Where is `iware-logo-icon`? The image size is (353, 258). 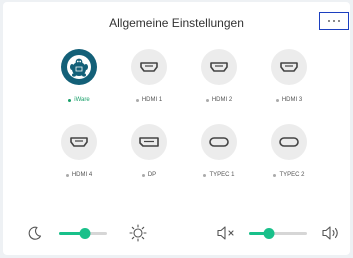
iware-logo-icon is located at coordinates (79, 67).